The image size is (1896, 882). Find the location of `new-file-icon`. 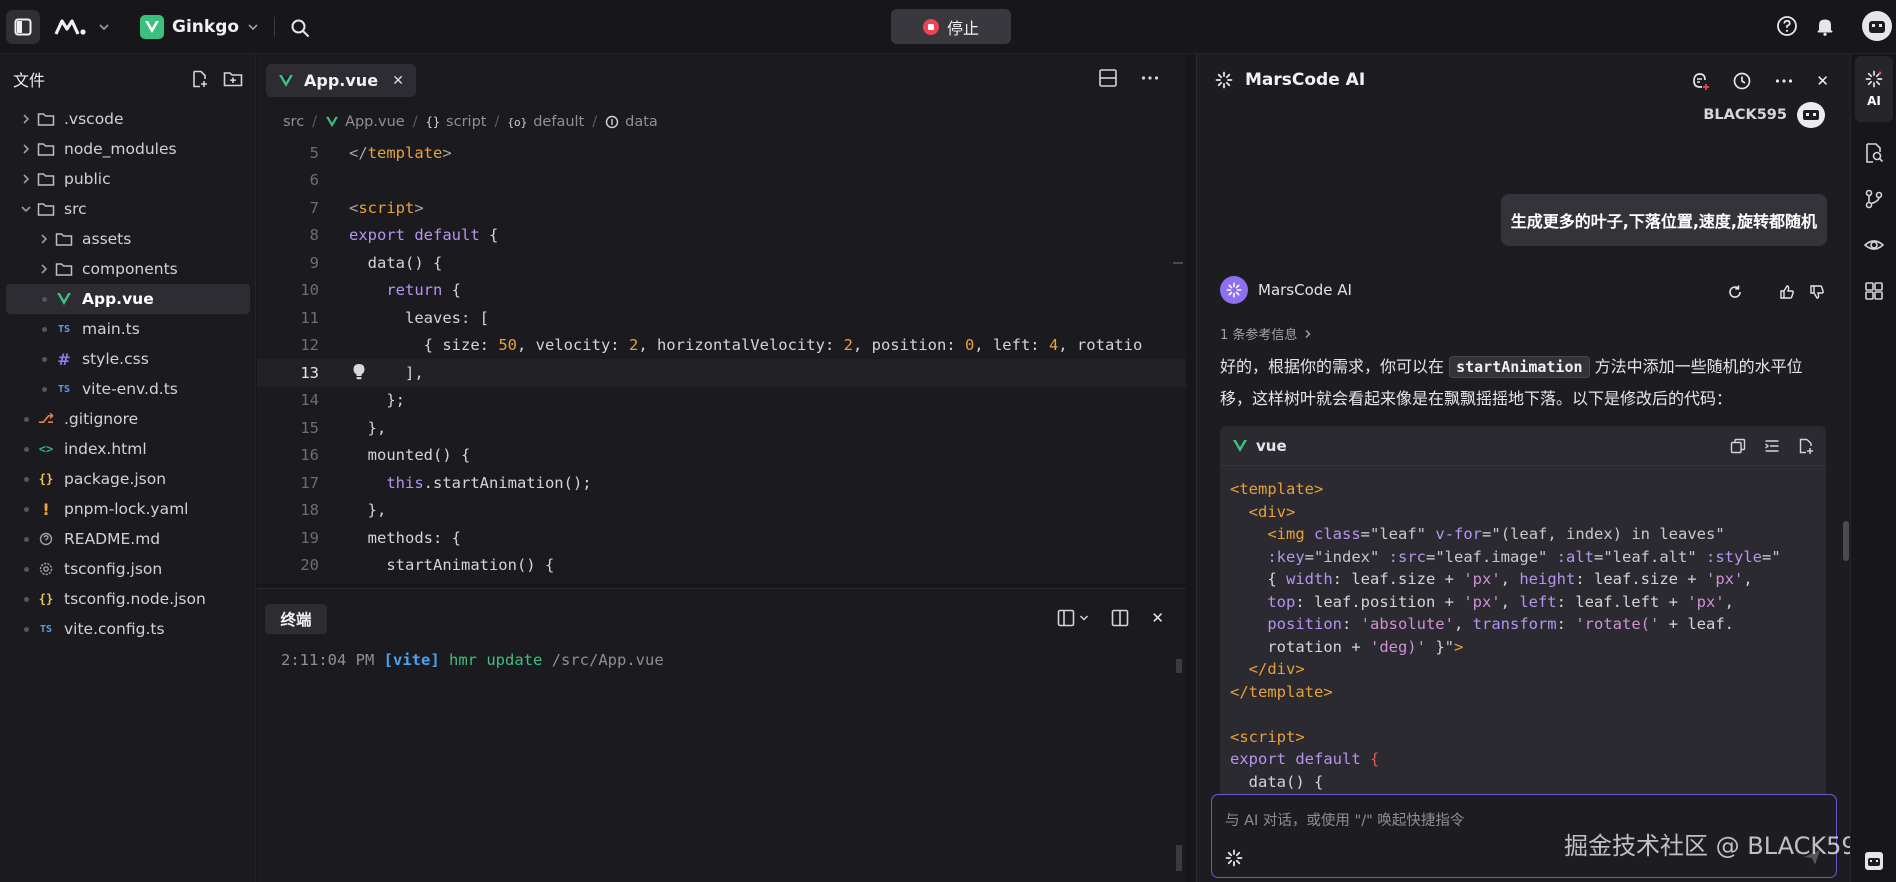

new-file-icon is located at coordinates (200, 79).